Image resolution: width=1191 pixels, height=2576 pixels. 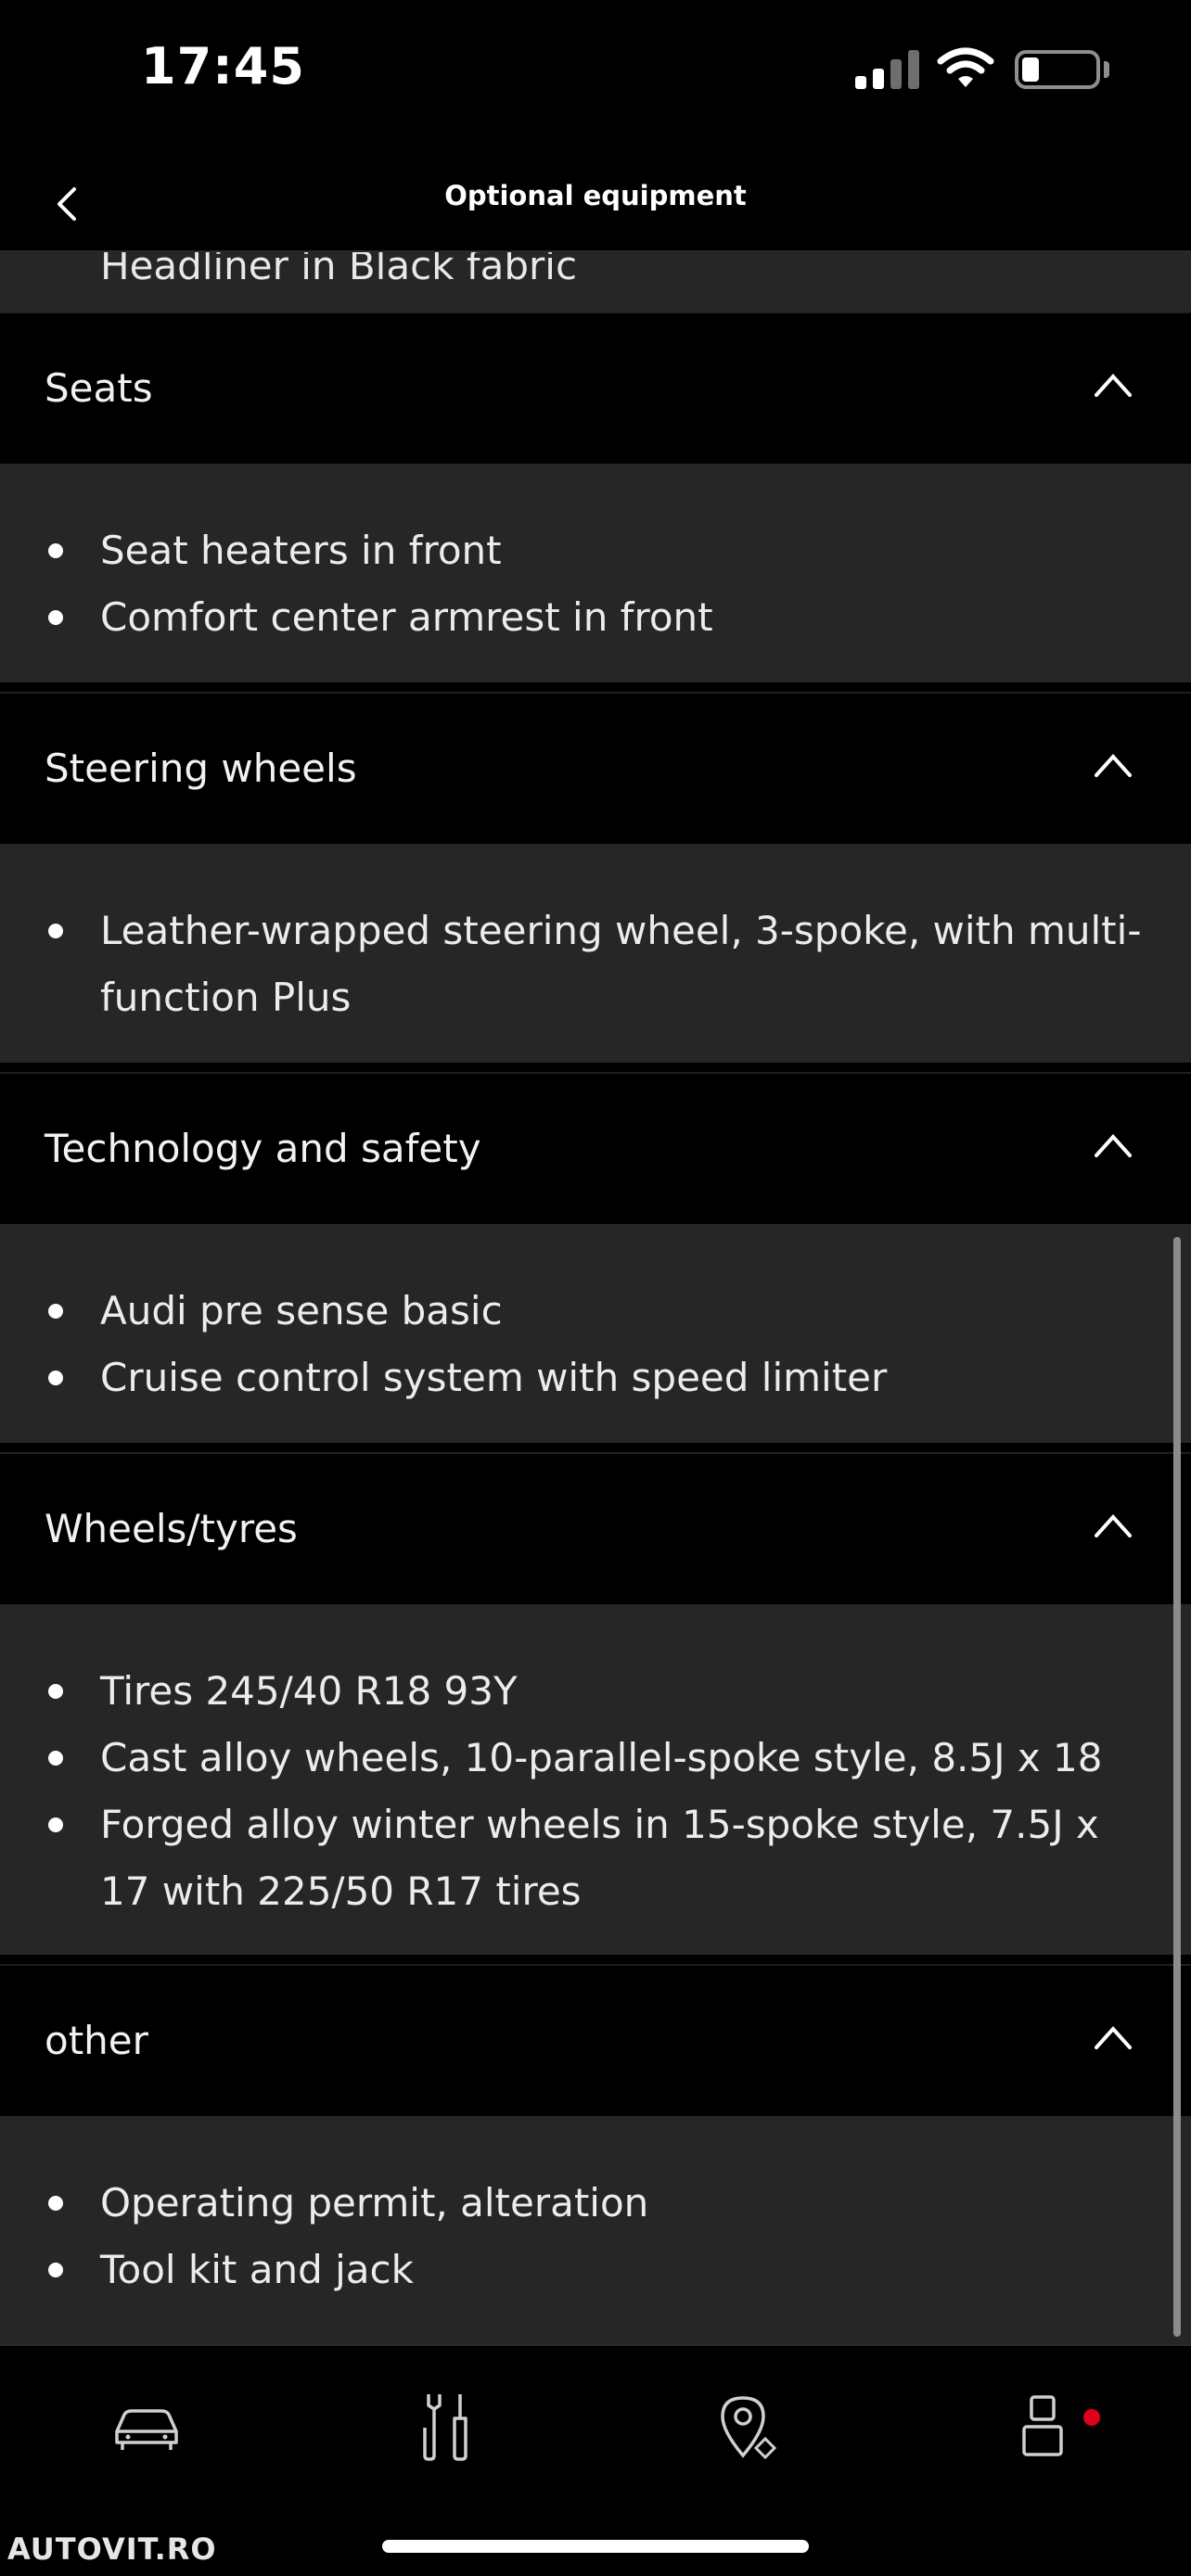 What do you see at coordinates (223, 66) in the screenshot?
I see `status-time: 17:45` at bounding box center [223, 66].